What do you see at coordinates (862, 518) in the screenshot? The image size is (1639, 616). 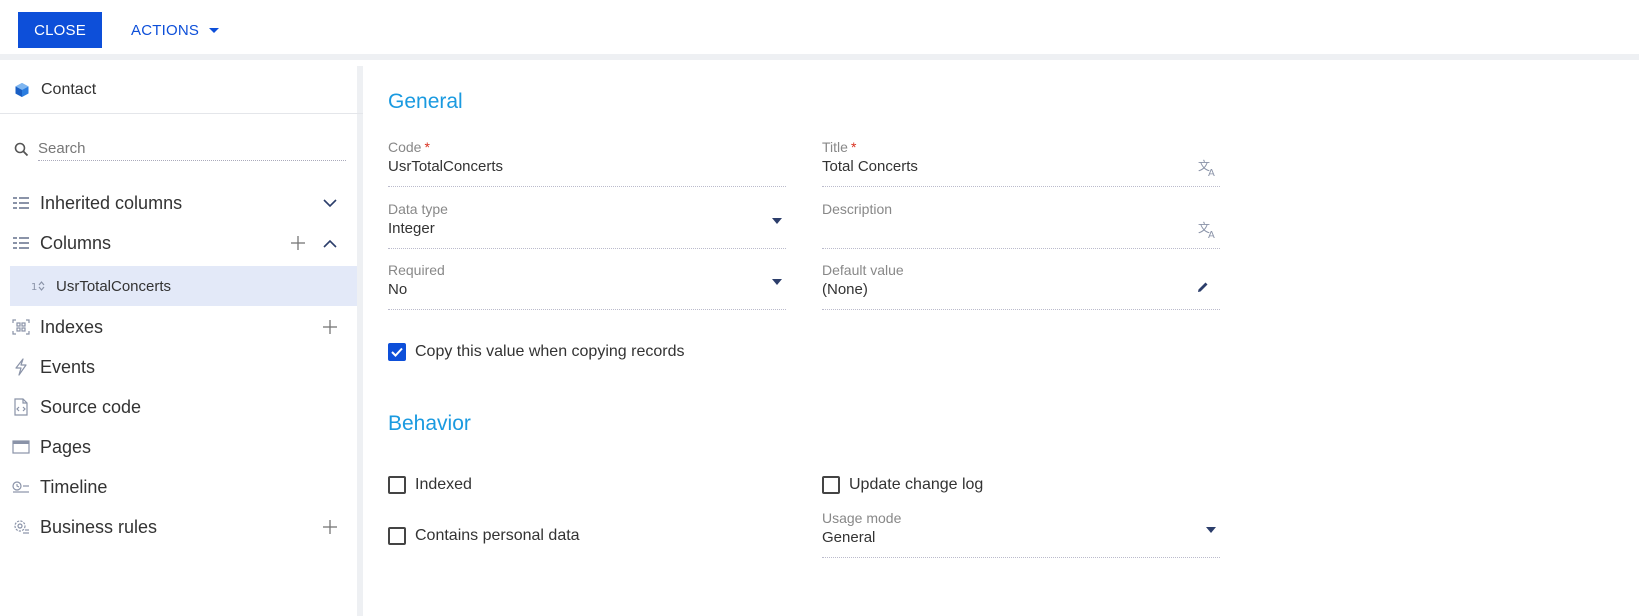 I see `usage-mode-label: Usage mode` at bounding box center [862, 518].